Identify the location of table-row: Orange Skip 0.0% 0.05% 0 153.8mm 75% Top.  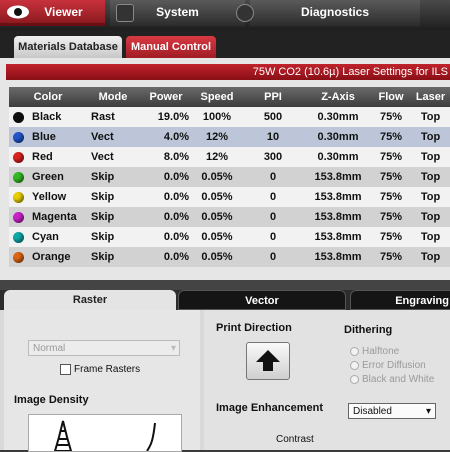
(229, 257).